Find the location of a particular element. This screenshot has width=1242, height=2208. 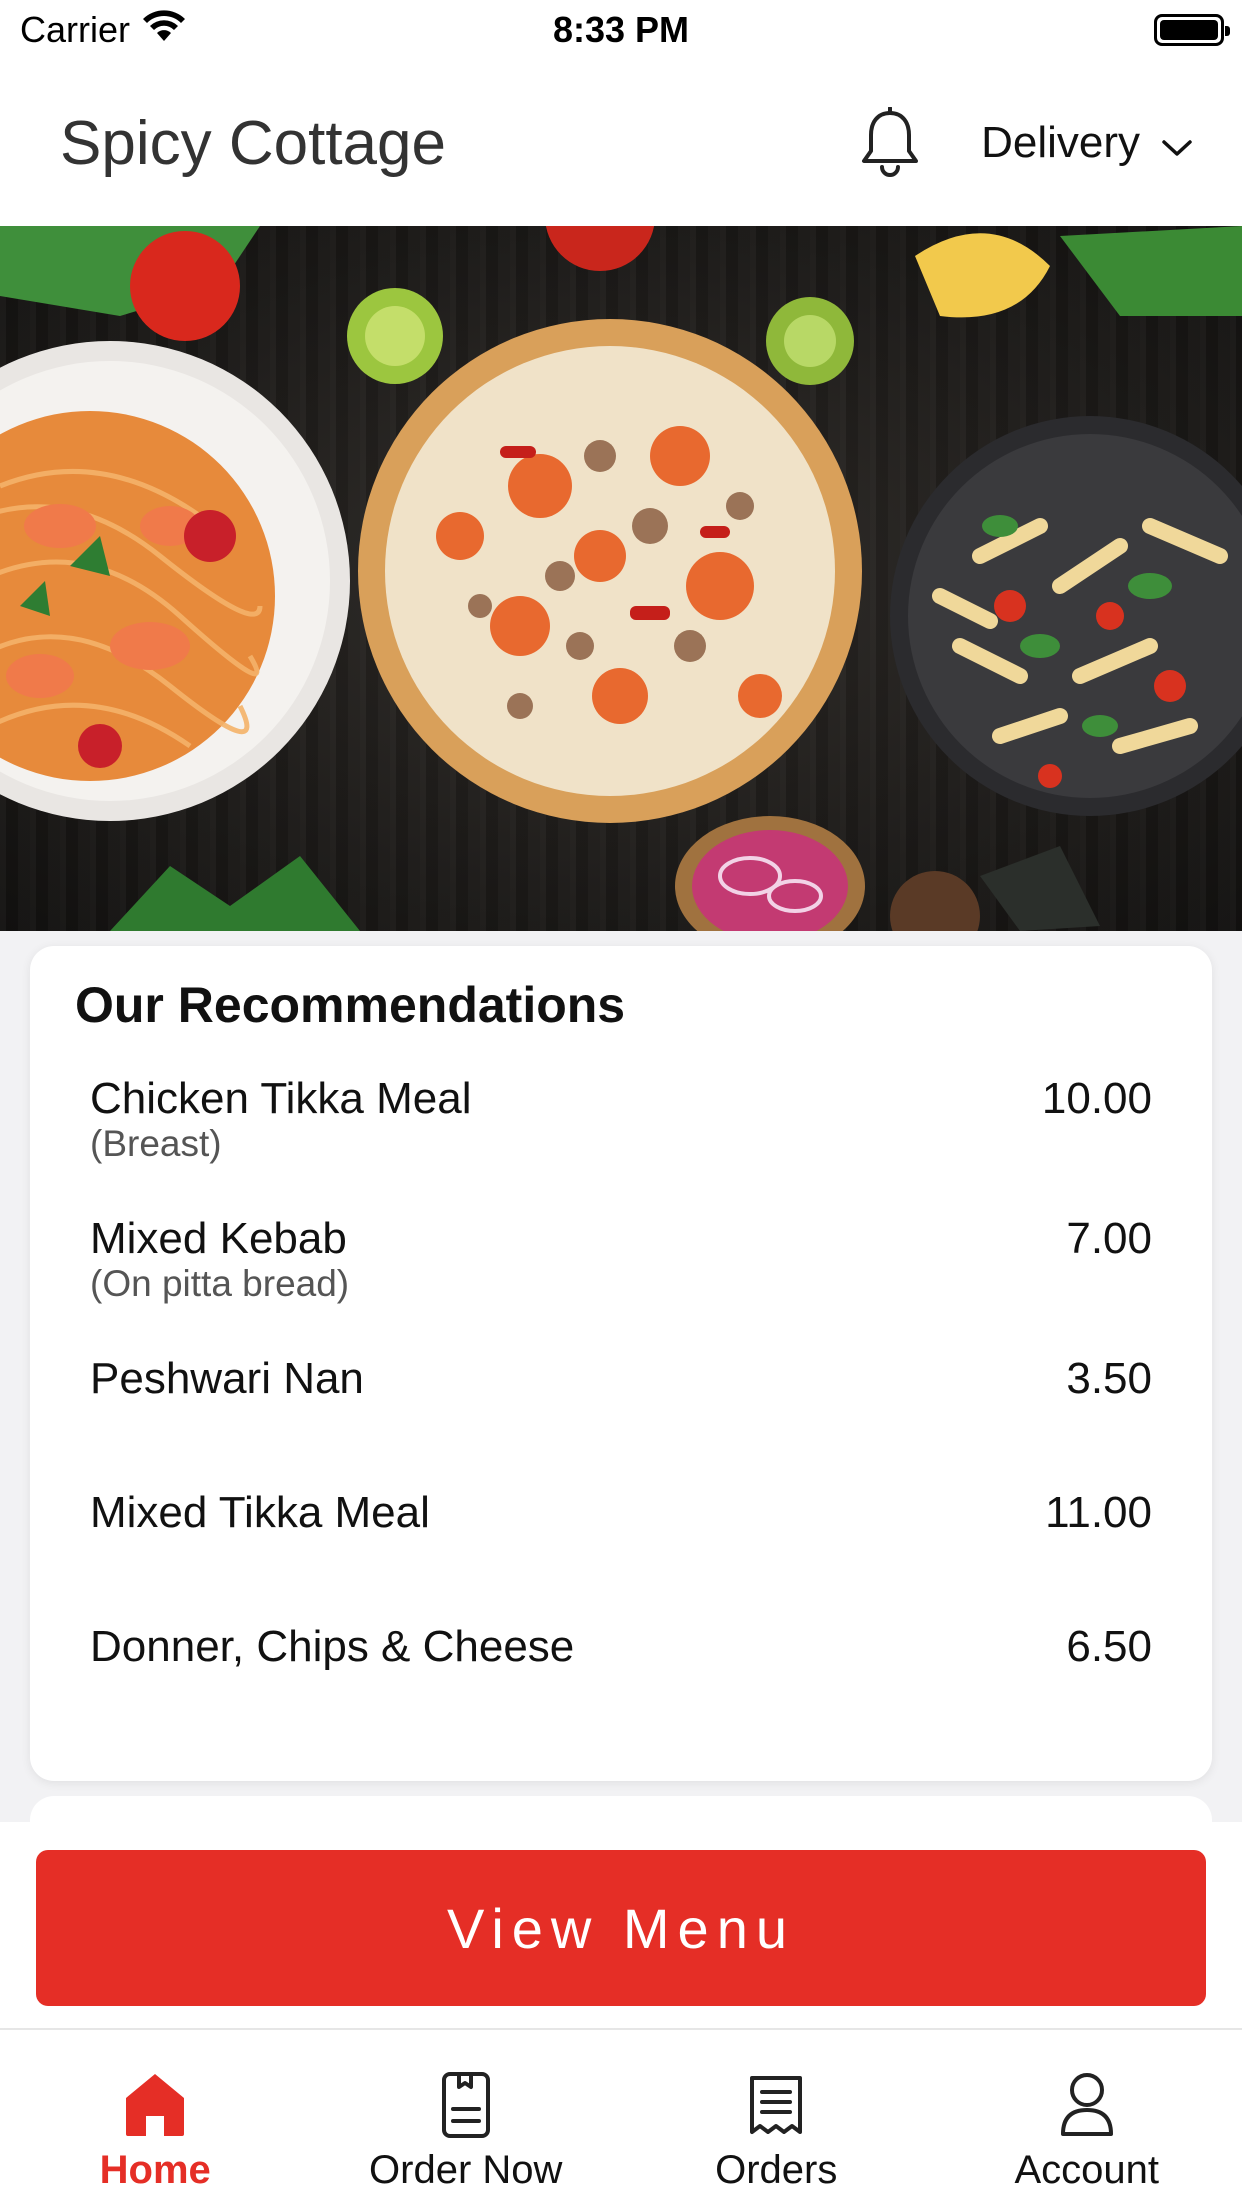

user-icon is located at coordinates (1087, 2105).